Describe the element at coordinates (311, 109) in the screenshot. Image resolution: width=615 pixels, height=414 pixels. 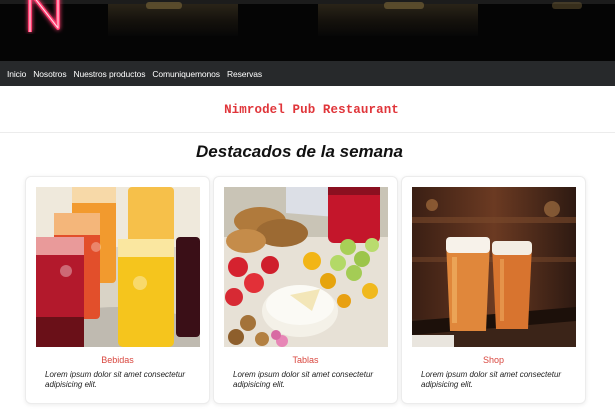
I see `brand-title: Nimrodel Pub Restaurant` at that location.